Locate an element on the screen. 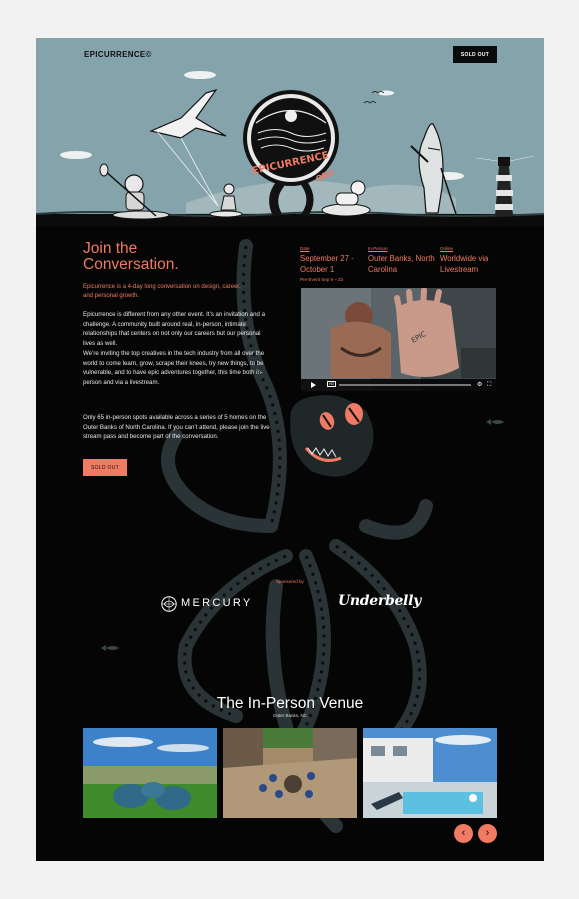 The image size is (579, 899). join-heading: Join the Conversation. is located at coordinates (131, 256).